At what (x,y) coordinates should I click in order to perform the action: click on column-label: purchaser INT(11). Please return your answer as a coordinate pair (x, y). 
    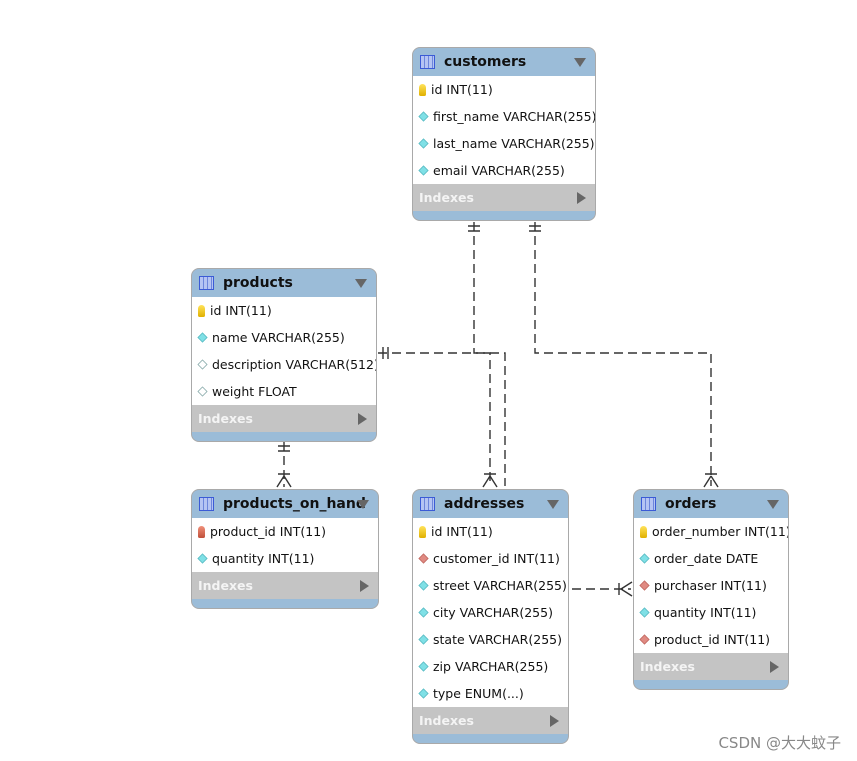
    Looking at the image, I should click on (710, 585).